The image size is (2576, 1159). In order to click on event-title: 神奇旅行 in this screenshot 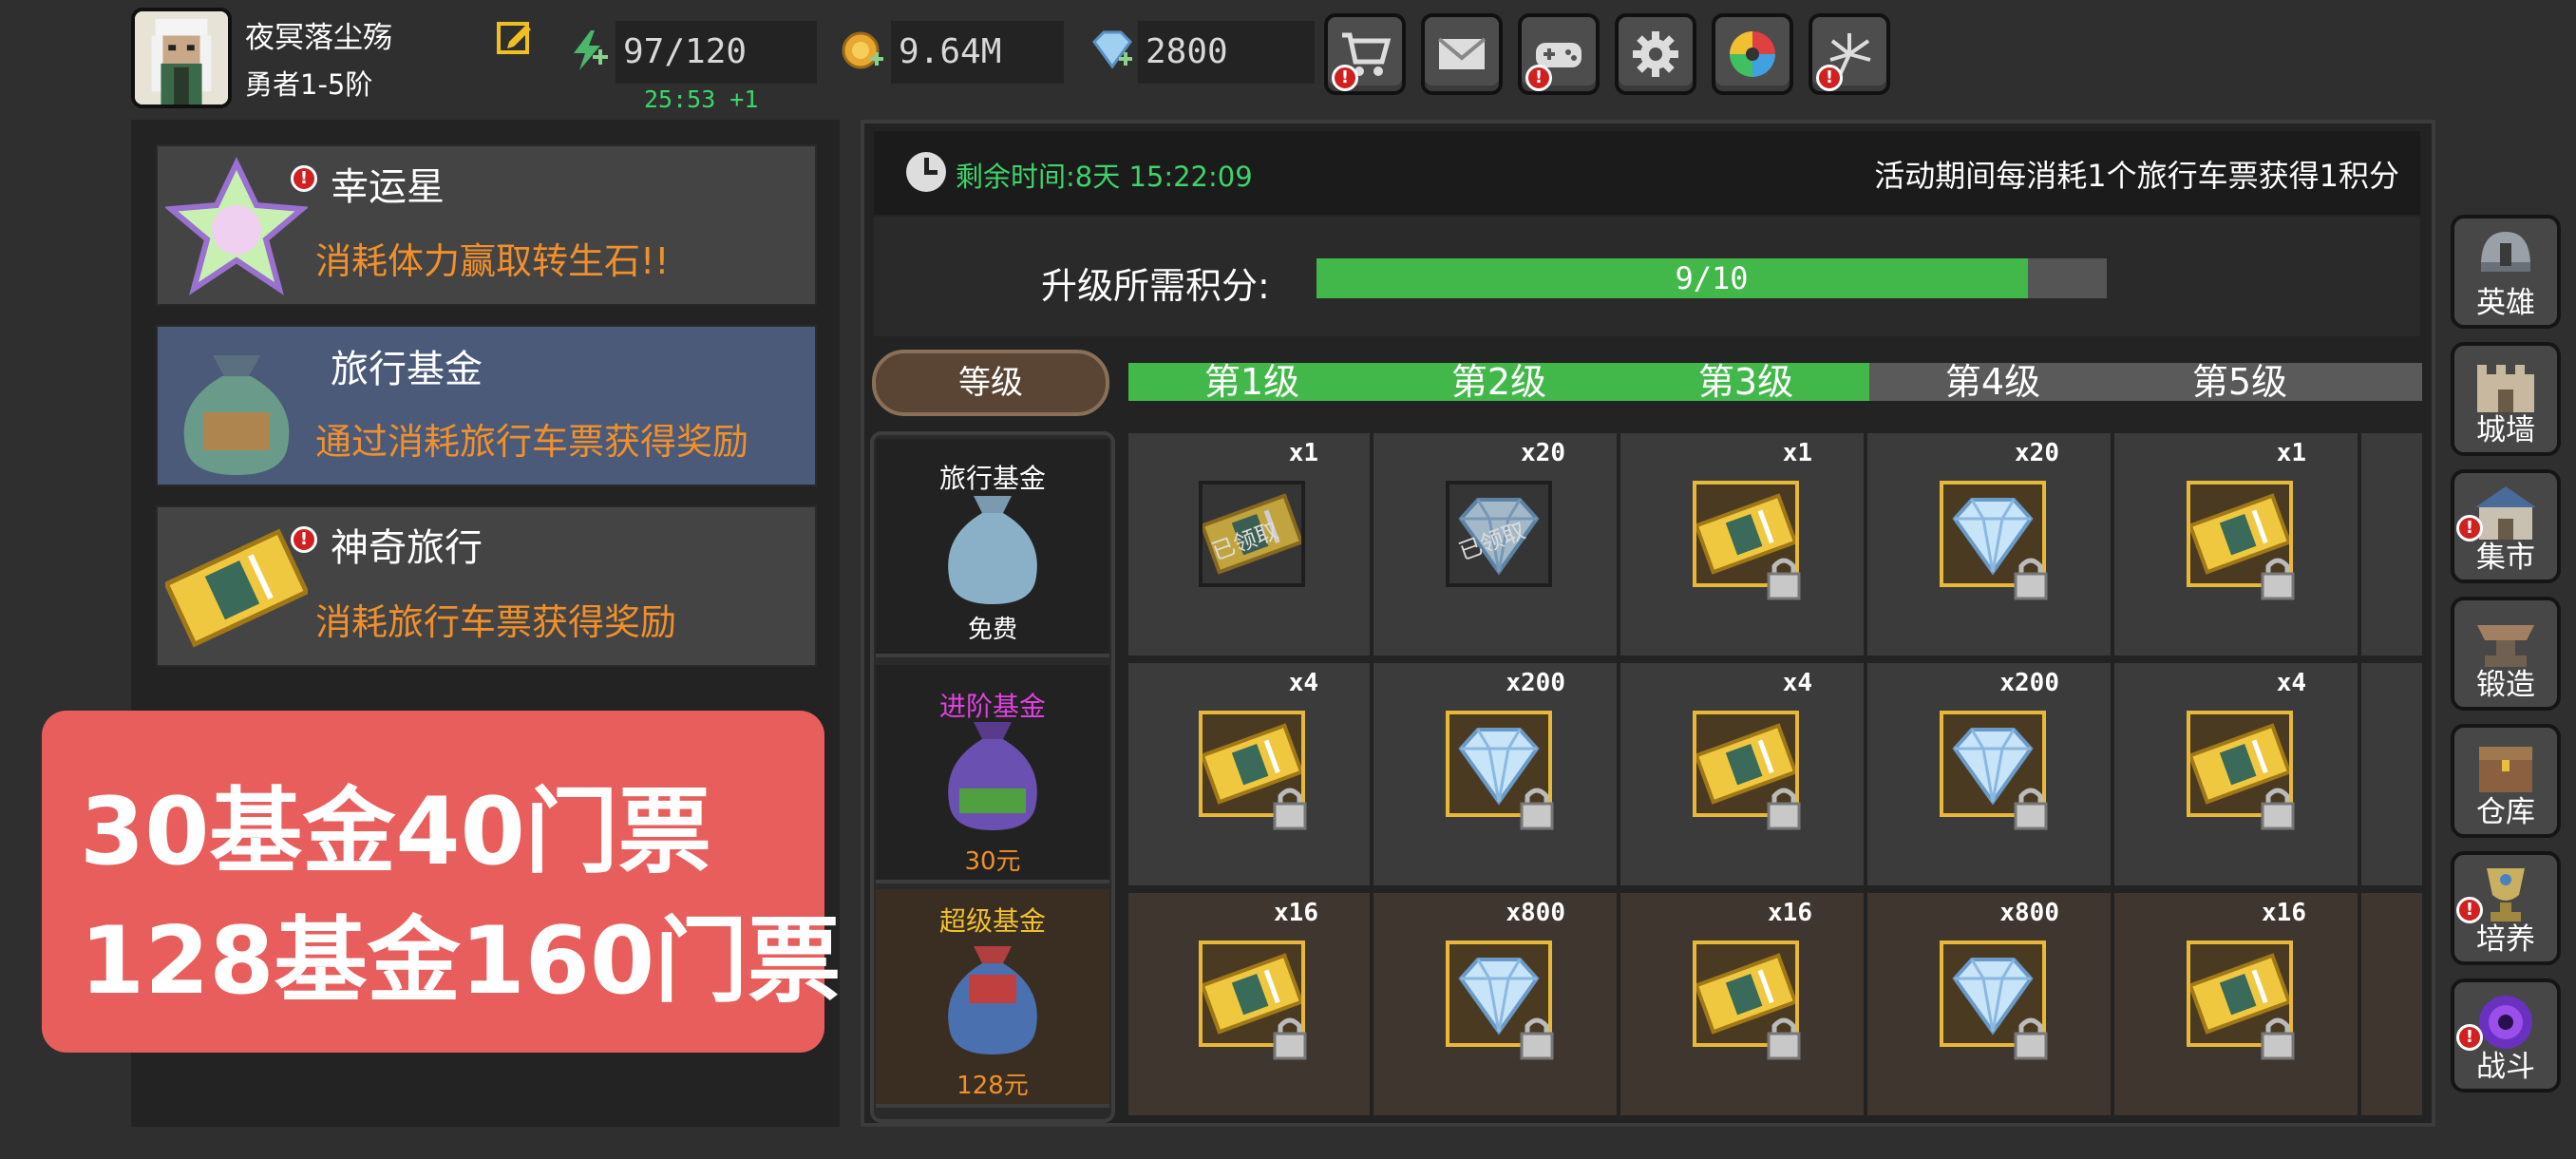, I will do `click(407, 548)`.